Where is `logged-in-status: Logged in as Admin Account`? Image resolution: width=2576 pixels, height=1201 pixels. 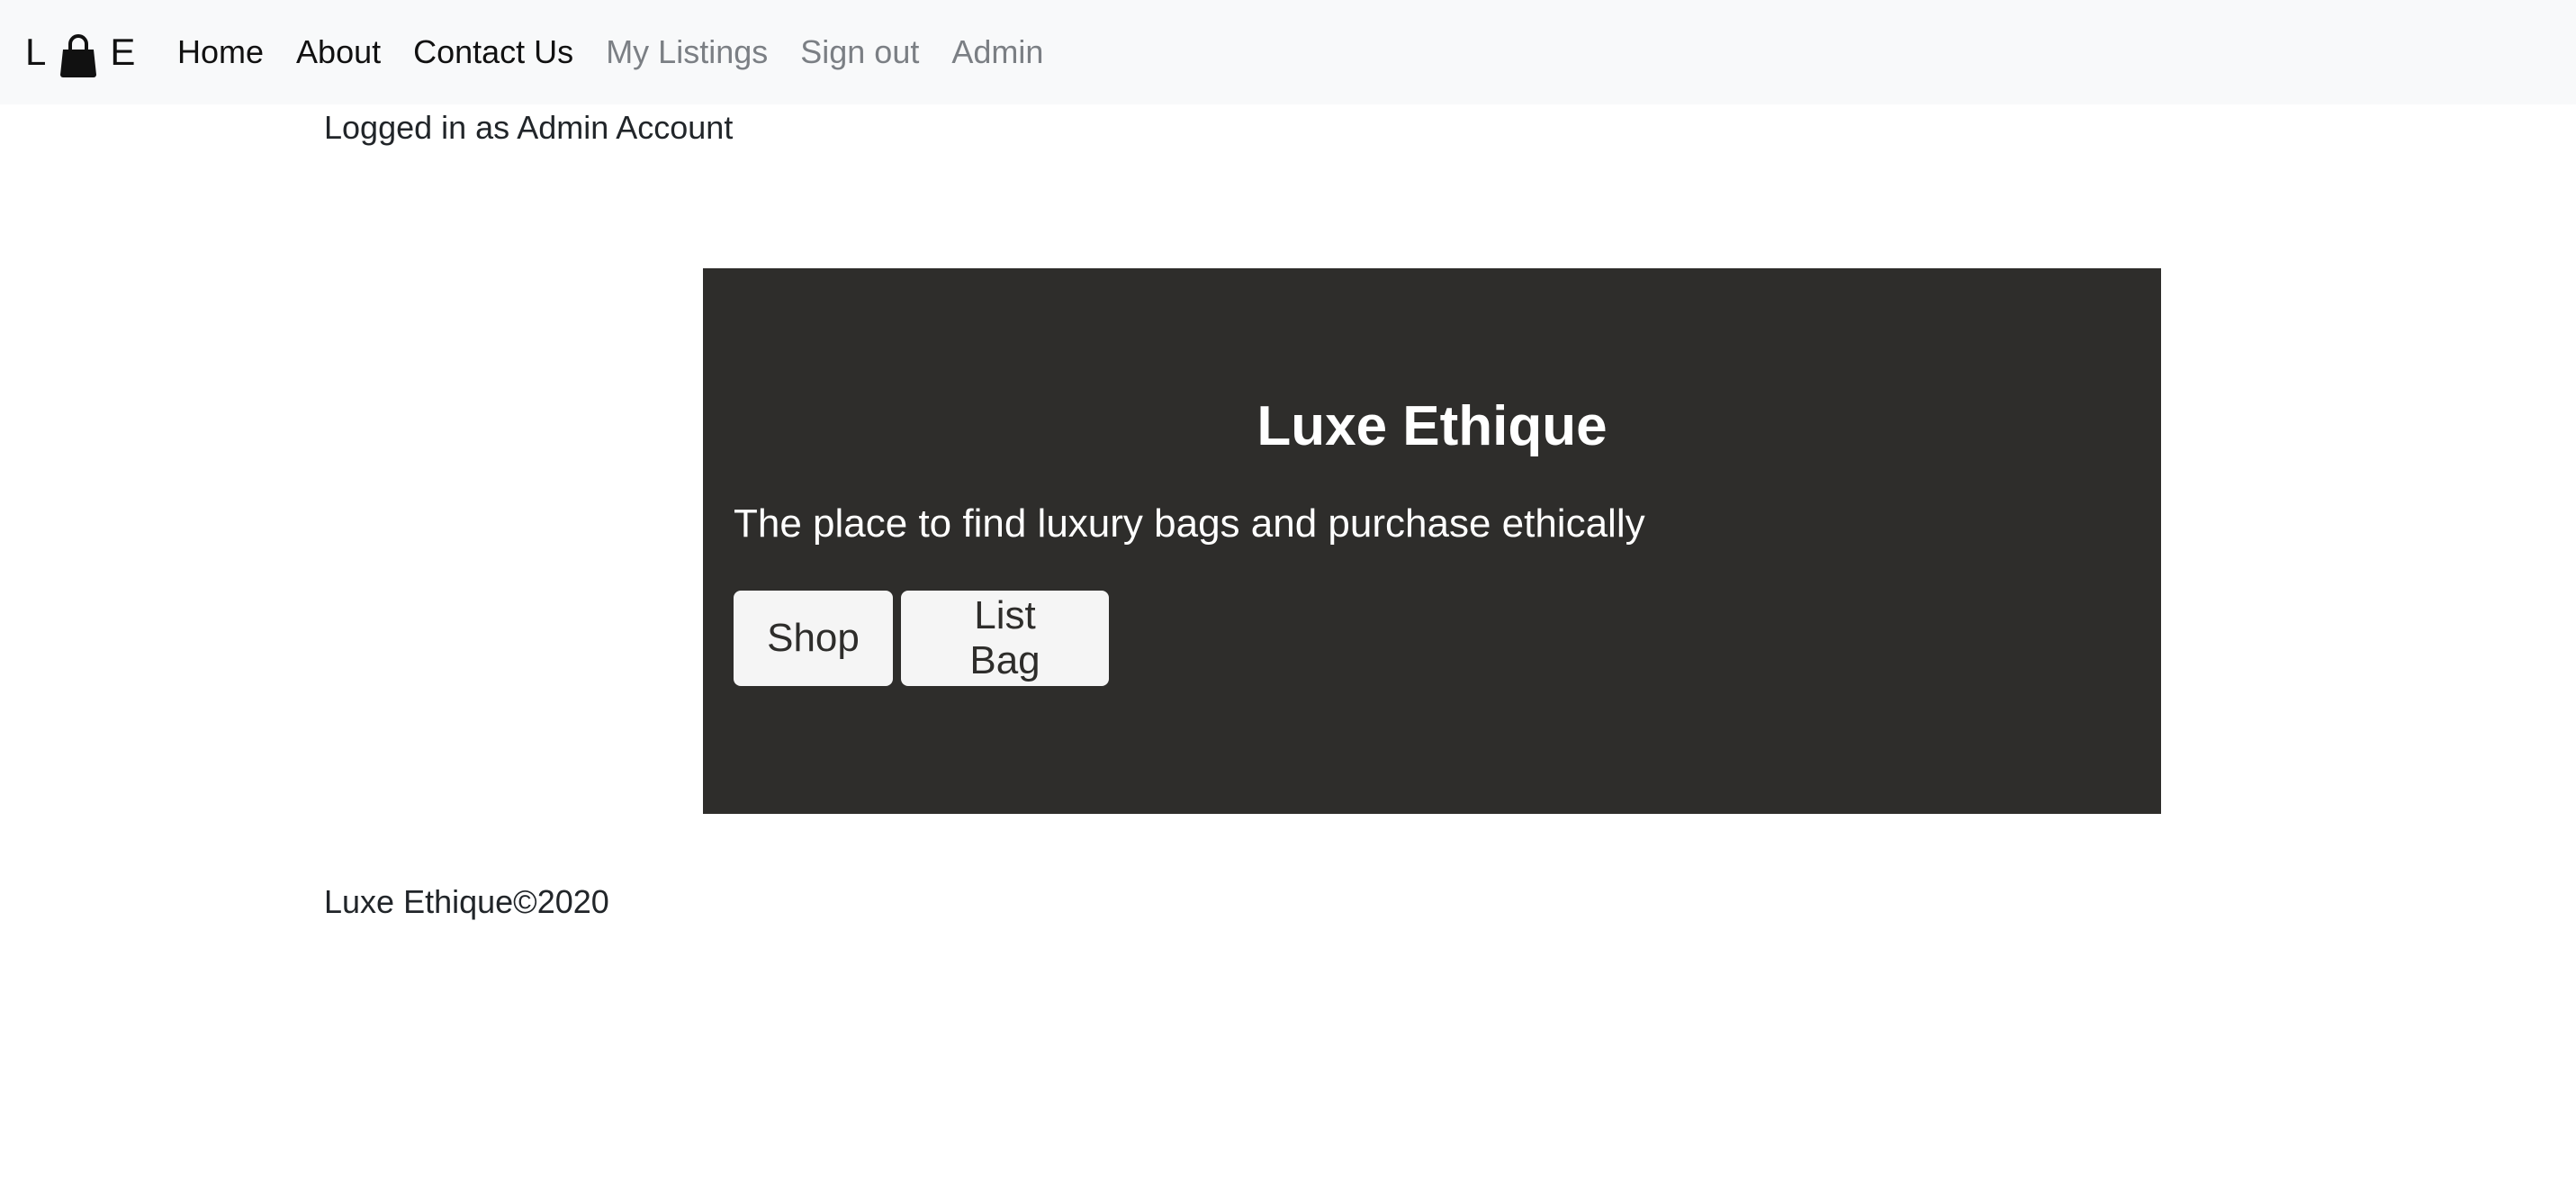 logged-in-status: Logged in as Admin Account is located at coordinates (529, 127).